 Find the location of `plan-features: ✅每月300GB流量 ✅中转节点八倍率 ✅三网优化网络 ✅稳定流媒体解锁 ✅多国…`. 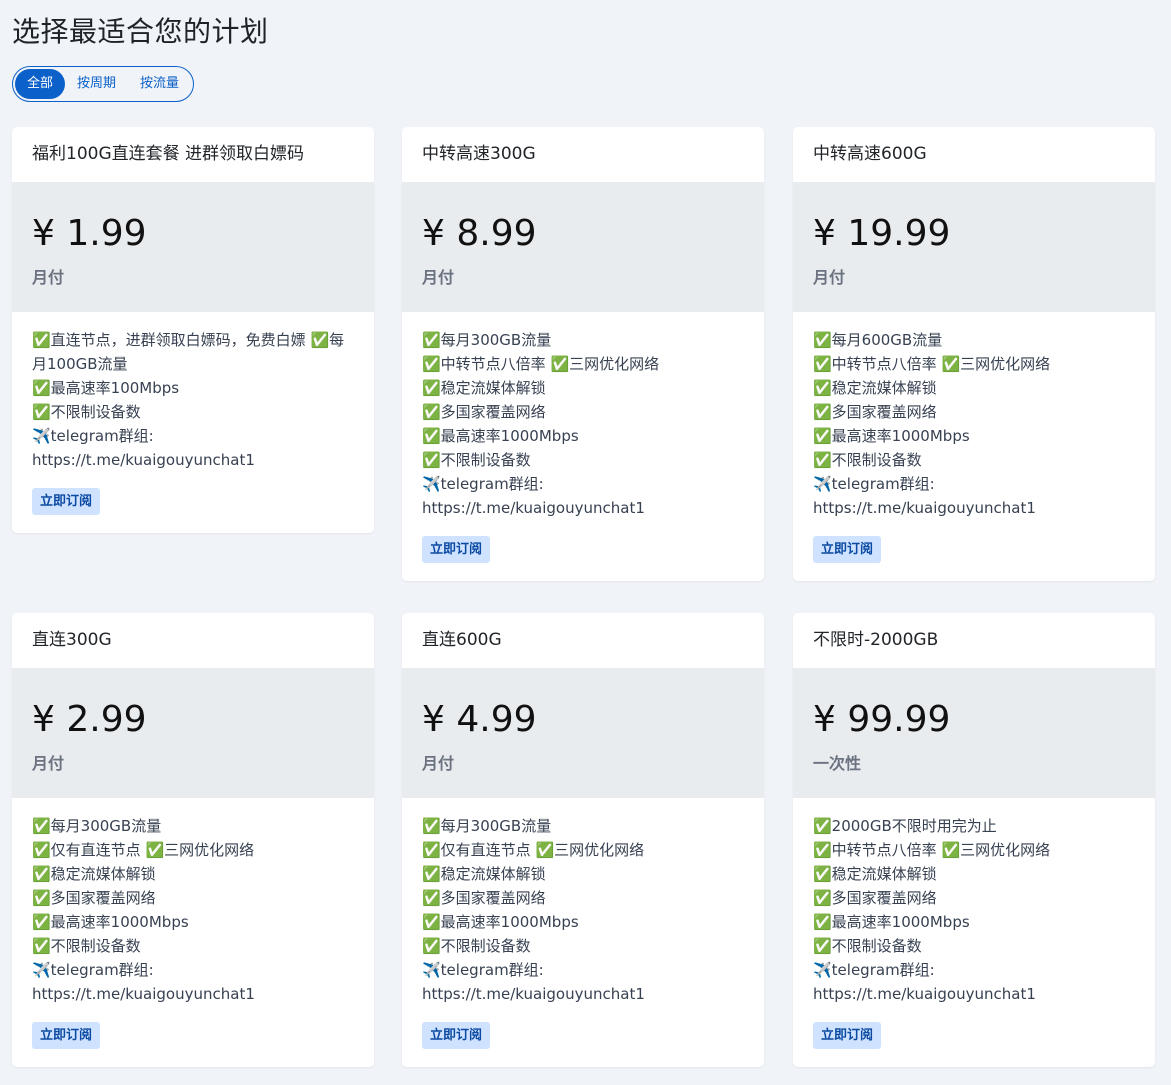

plan-features: ✅每月300GB流量 ✅中转节点八倍率 ✅三网优化网络 ✅稳定流媒体解锁 ✅多国… is located at coordinates (541, 424).